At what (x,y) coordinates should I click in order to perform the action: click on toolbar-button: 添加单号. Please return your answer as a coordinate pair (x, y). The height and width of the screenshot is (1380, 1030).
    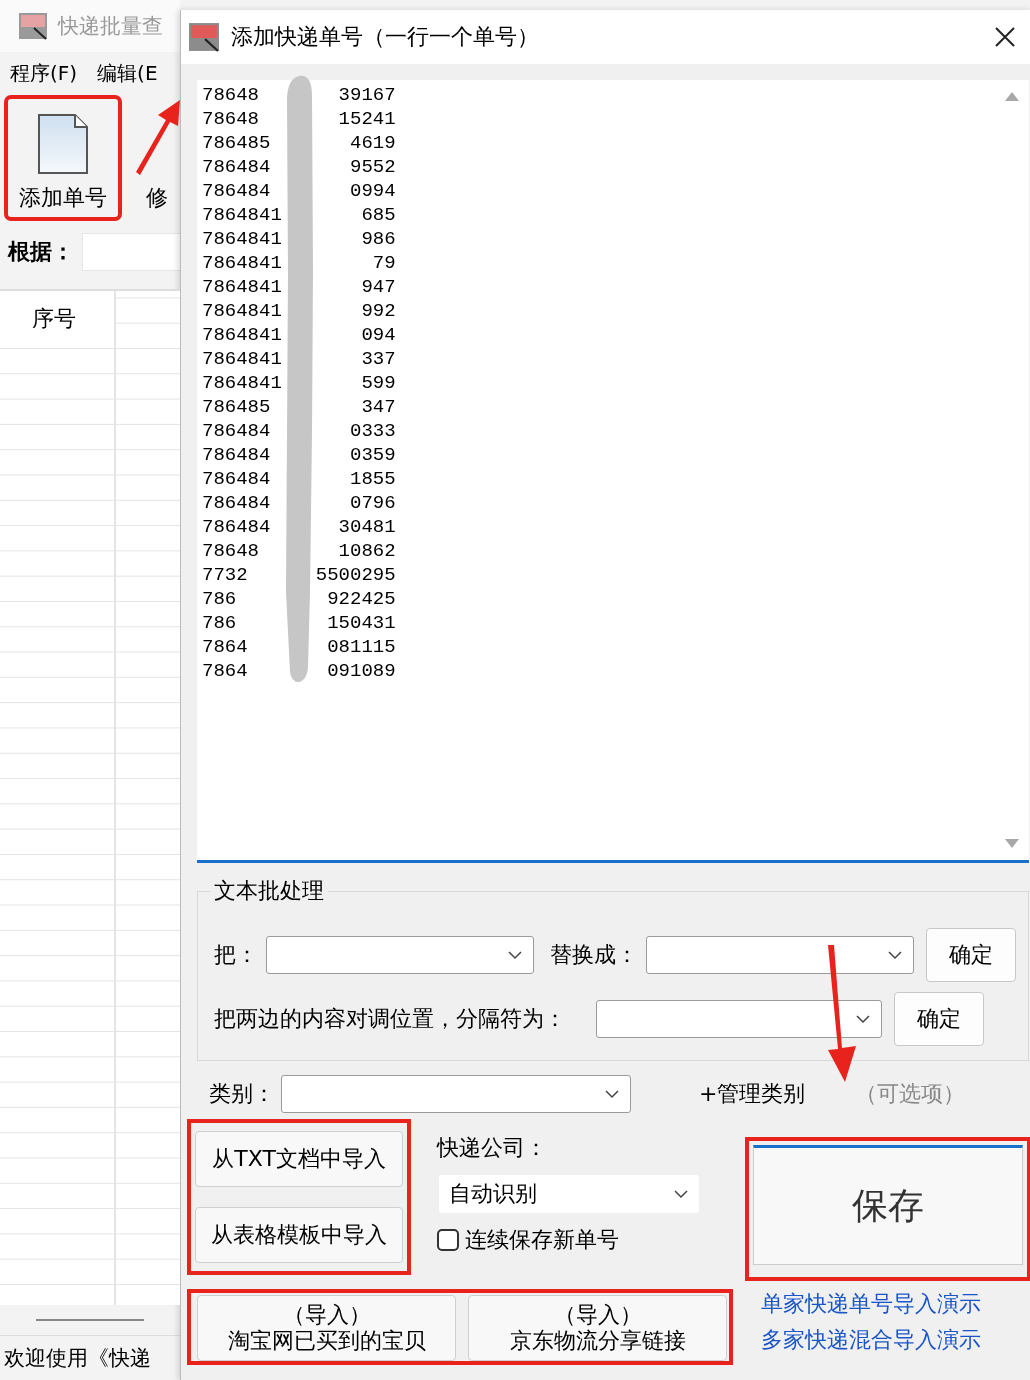
    Looking at the image, I should click on (63, 158).